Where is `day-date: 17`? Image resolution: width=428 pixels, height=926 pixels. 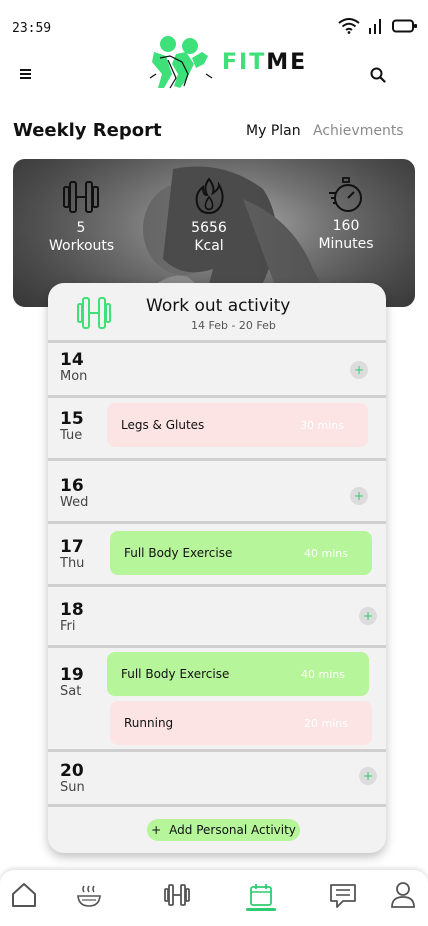 day-date: 17 is located at coordinates (72, 547).